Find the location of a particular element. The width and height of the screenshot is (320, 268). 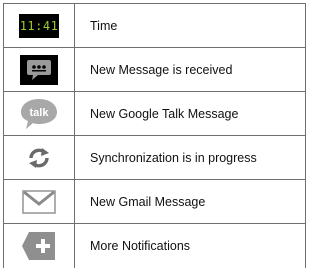

gmail-envelope-icon is located at coordinates (39, 201).